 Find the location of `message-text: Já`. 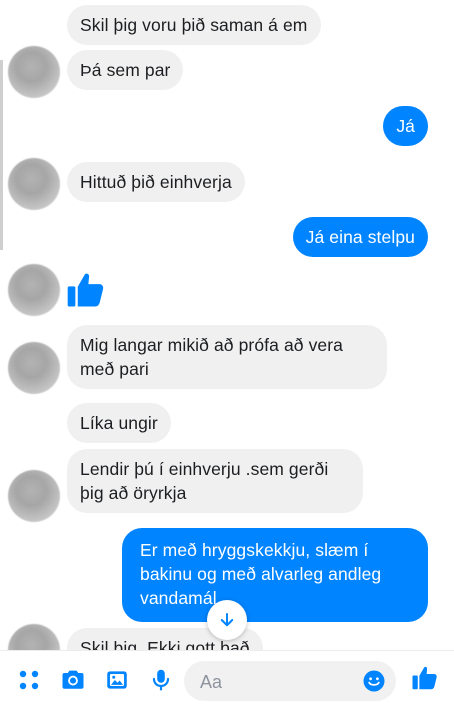

message-text: Já is located at coordinates (405, 126).